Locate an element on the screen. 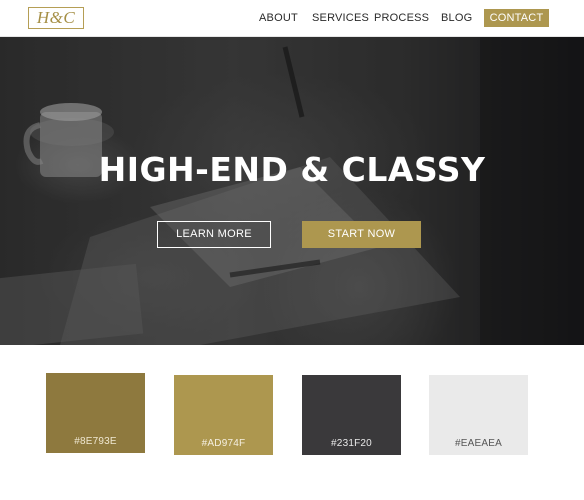  nav-link-services: SERVICES is located at coordinates (340, 18).